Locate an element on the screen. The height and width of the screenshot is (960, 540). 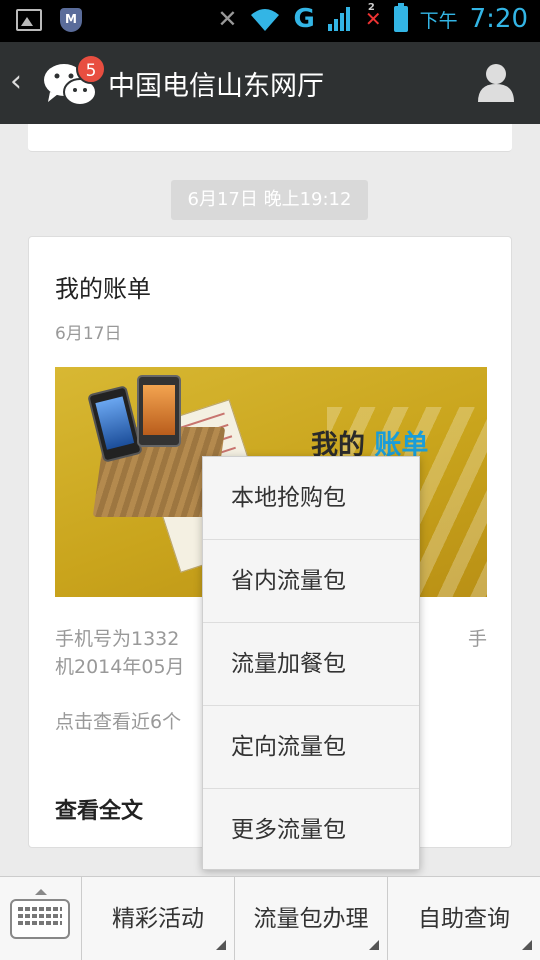
menu-item-directed-data: 定向流量包 is located at coordinates (311, 747).